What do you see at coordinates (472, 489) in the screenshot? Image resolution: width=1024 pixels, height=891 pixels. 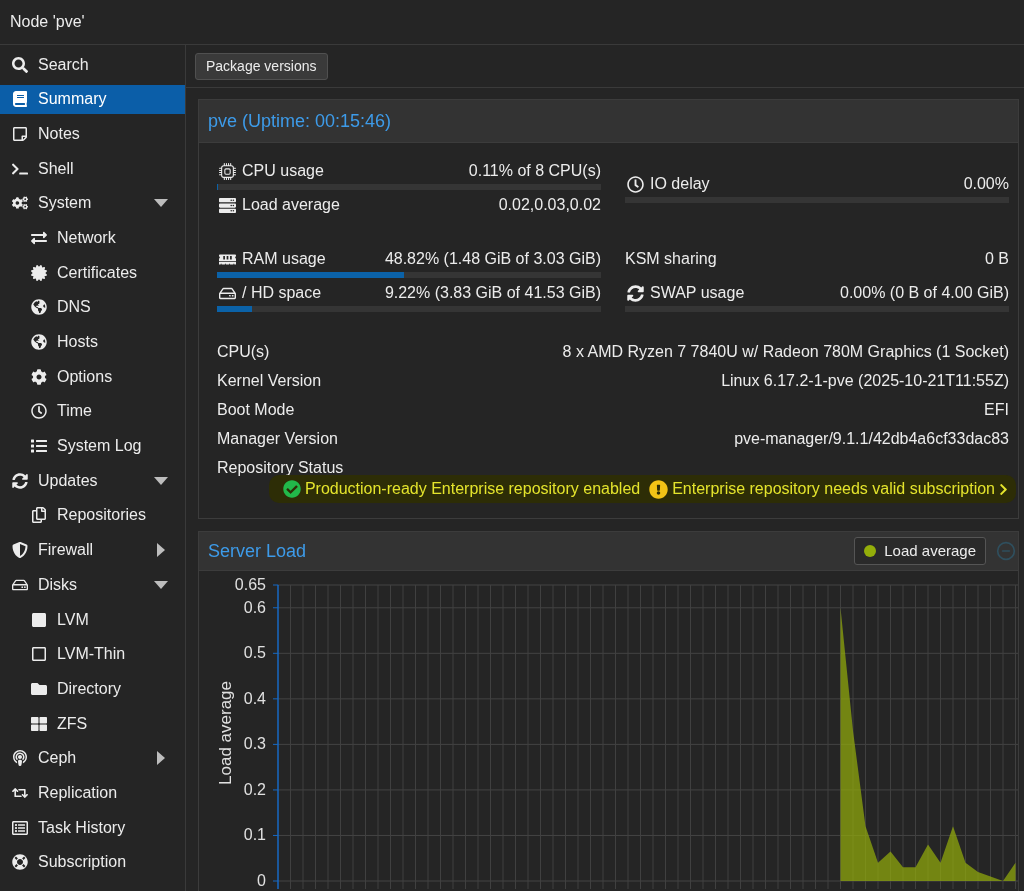 I see `status-text: Production-ready Enterprise repository enabled` at bounding box center [472, 489].